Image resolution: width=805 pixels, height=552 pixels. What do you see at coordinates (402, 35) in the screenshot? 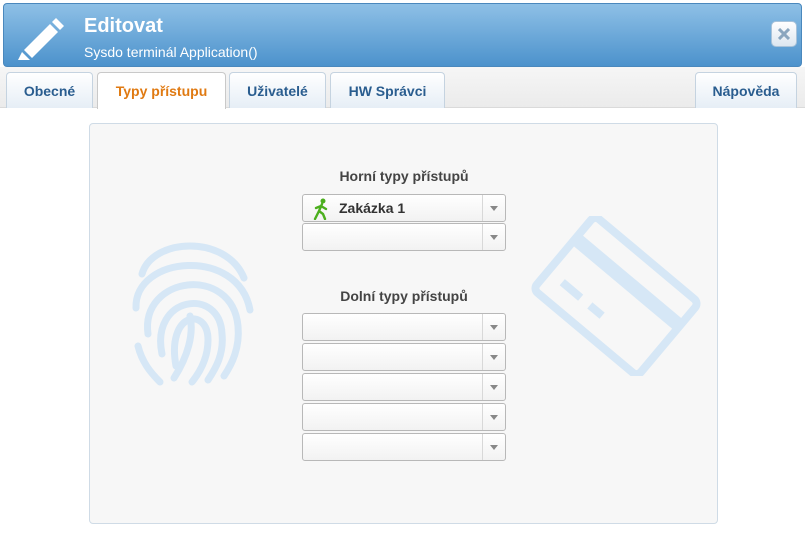
I see `dialog-header: Editovat Sysdo terminál Application()` at bounding box center [402, 35].